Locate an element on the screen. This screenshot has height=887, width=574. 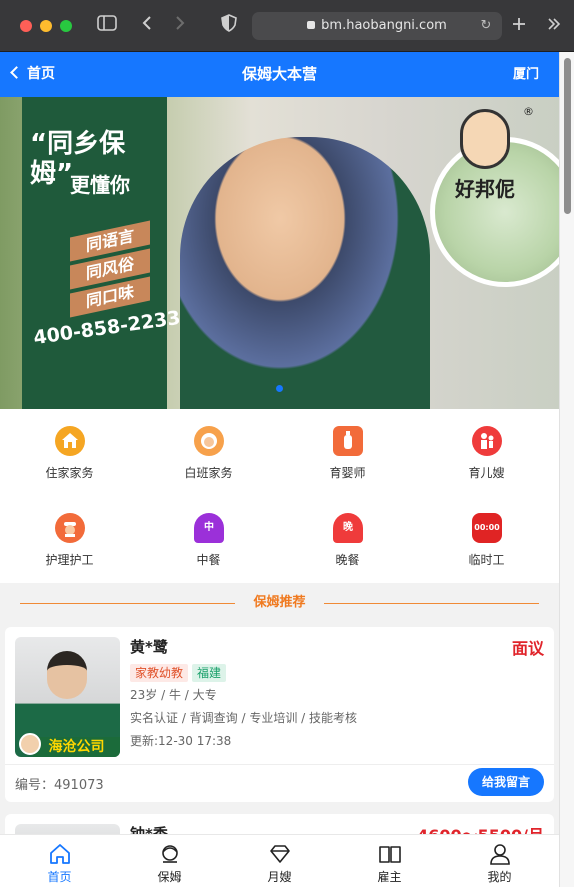
category-label: 住家家务 is located at coordinates (69, 473).